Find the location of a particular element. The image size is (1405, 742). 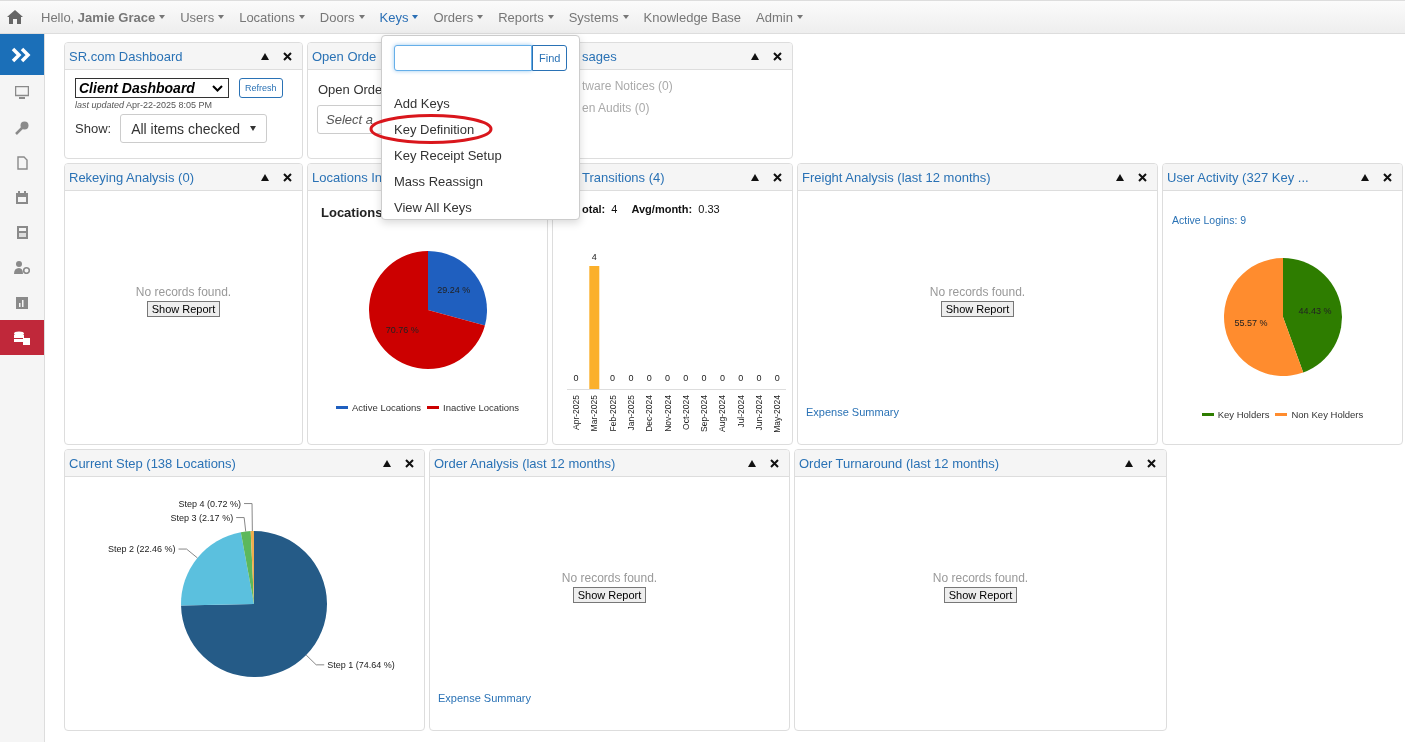

pie-value-label: Step 2 (22.46 %) is located at coordinates (142, 549).